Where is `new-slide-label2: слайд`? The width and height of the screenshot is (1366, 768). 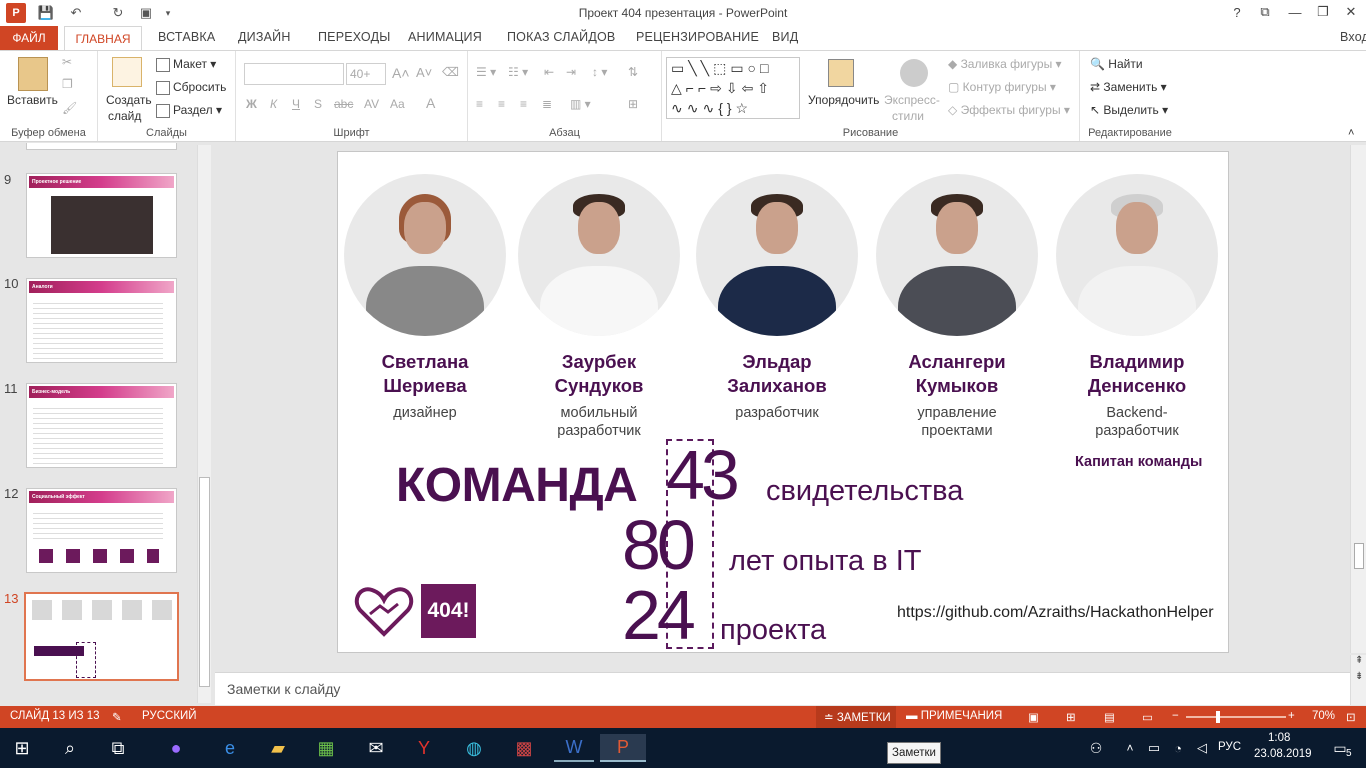 new-slide-label2: слайд is located at coordinates (124, 116).